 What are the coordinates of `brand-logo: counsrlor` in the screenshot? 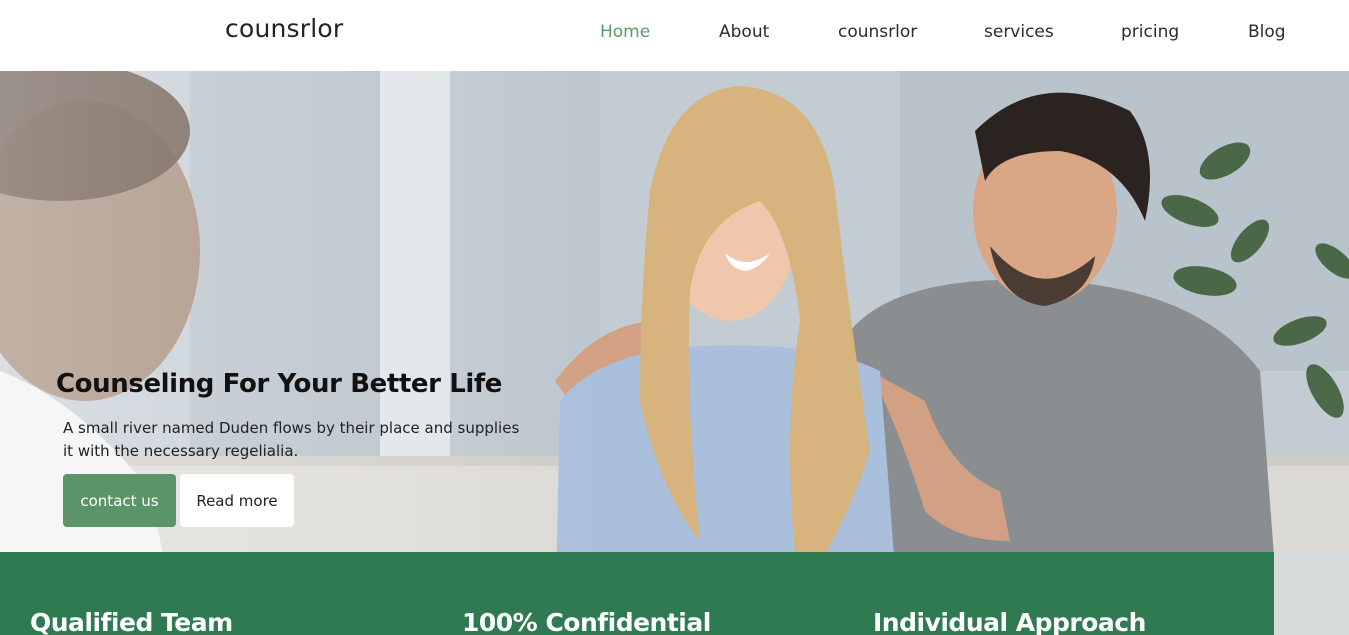 It's located at (284, 28).